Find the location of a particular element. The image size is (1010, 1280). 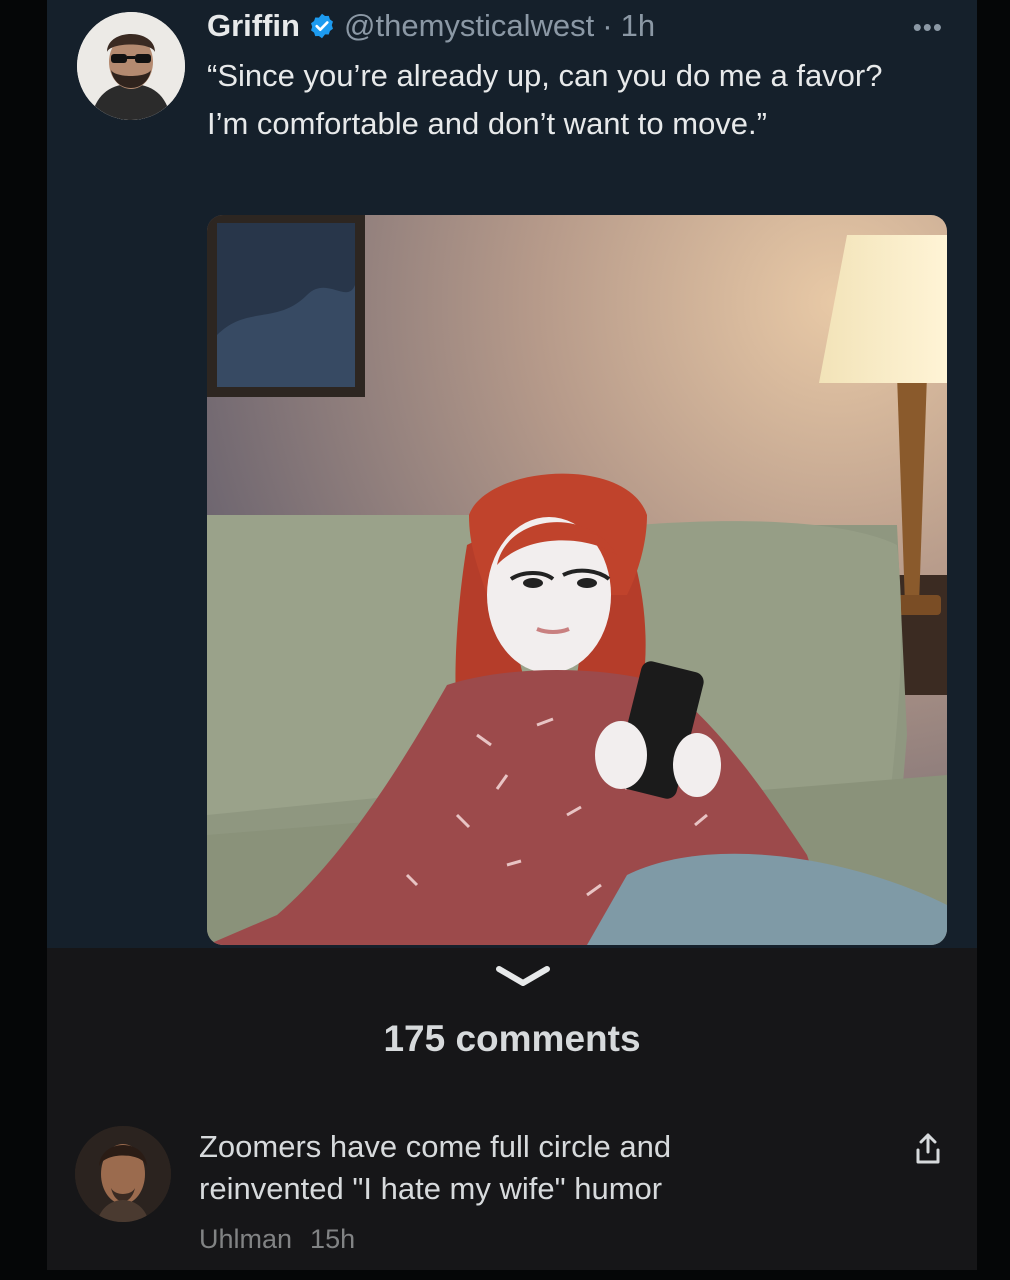

tweet-time: 1h is located at coordinates (638, 26).